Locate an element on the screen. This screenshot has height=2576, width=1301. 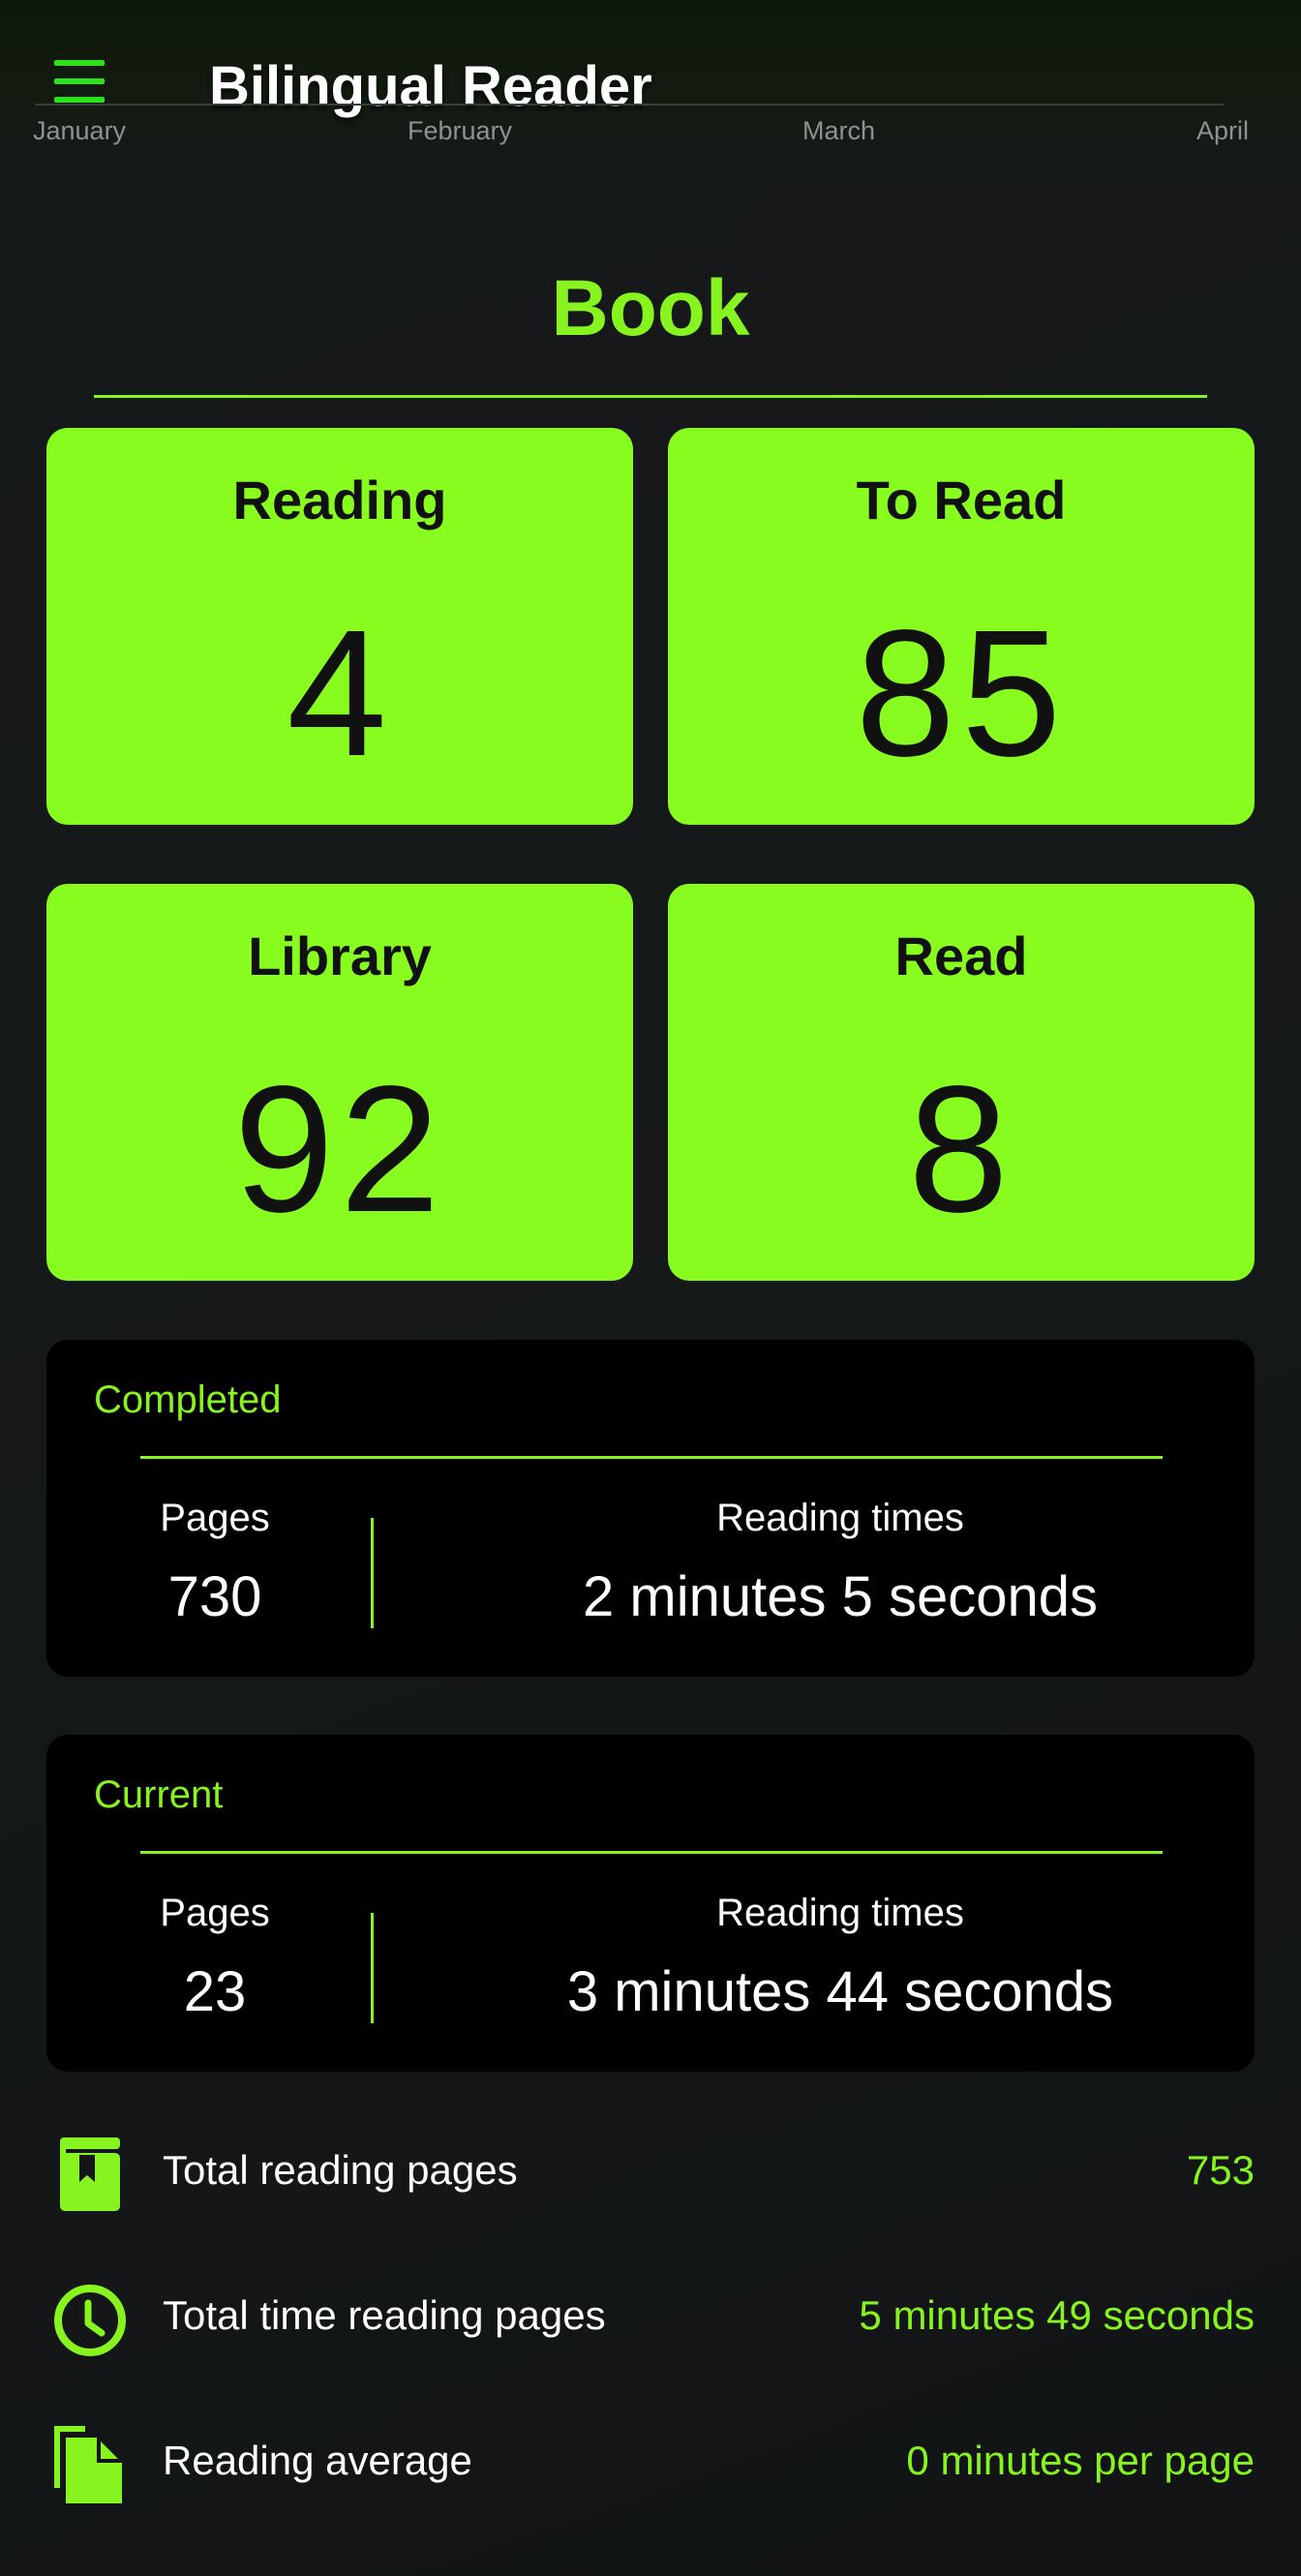
section-title: Book is located at coordinates (650, 308).